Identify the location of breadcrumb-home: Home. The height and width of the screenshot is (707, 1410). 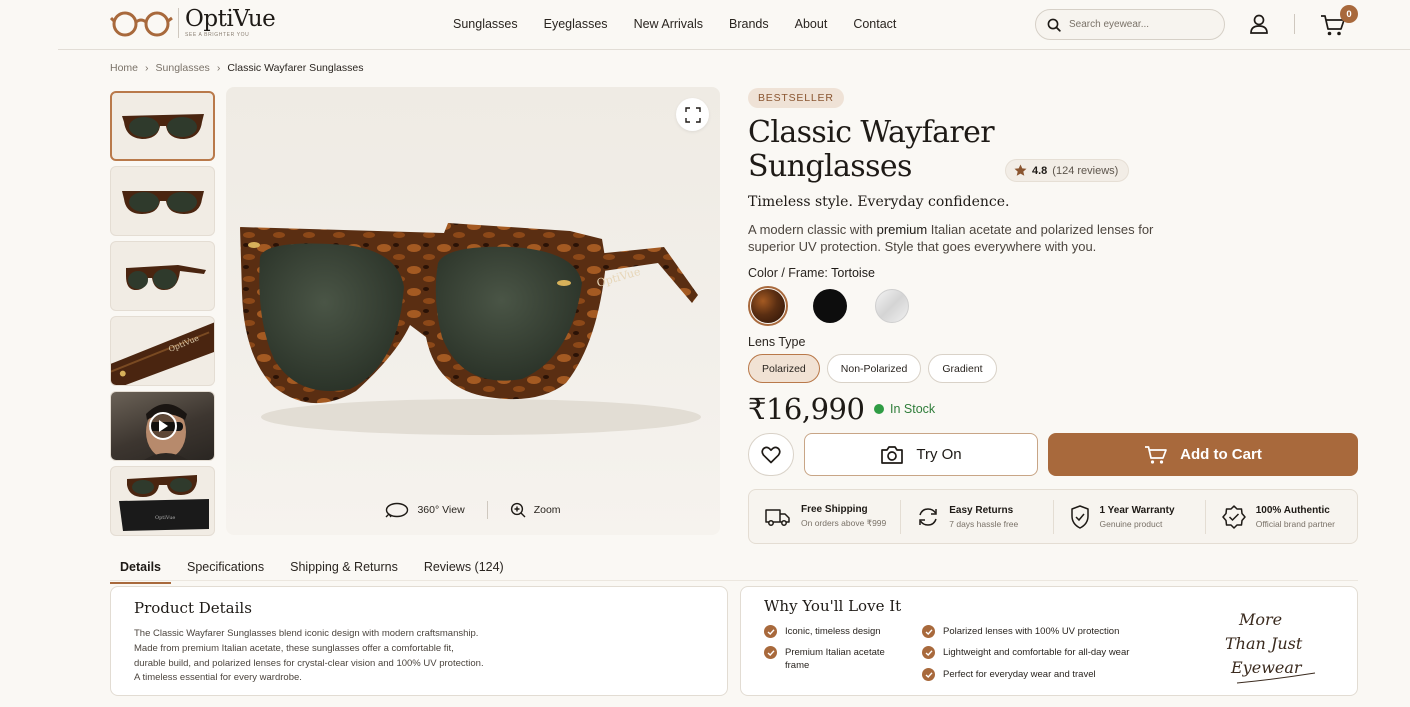
(124, 68).